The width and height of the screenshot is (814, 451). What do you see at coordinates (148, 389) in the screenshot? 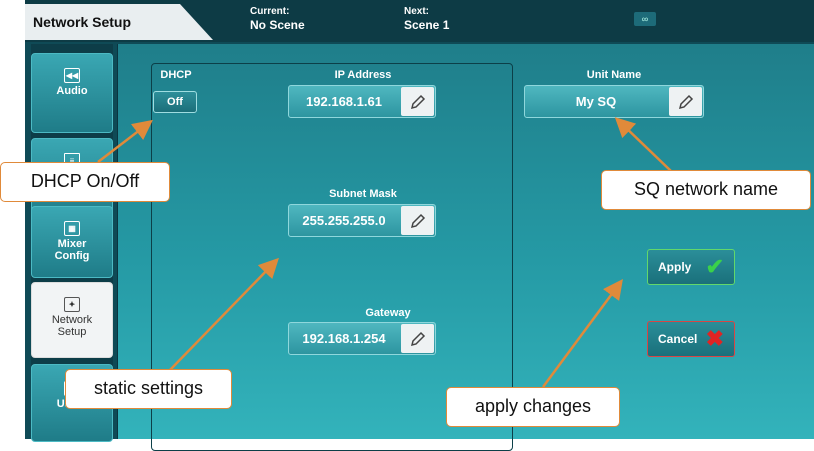
I see `callout-static-settings: static settings` at bounding box center [148, 389].